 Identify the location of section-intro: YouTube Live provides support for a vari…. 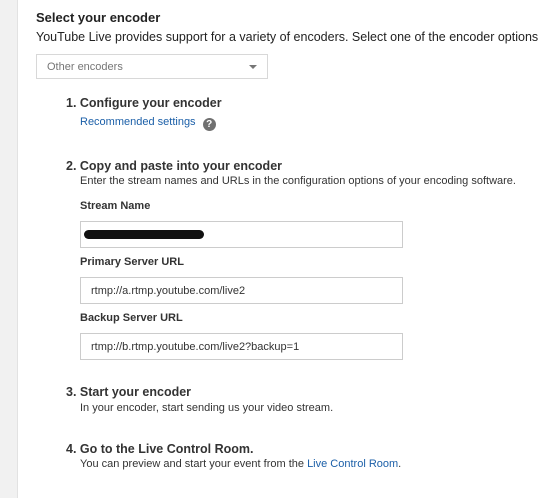
(287, 37).